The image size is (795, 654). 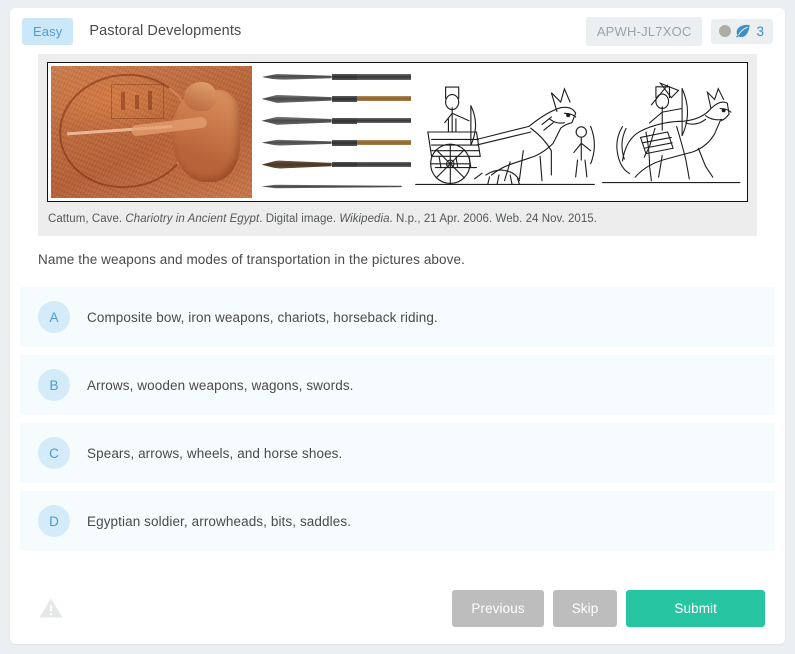 I want to click on header-right-group: APWH-JL7XOC 3, so click(x=679, y=31).